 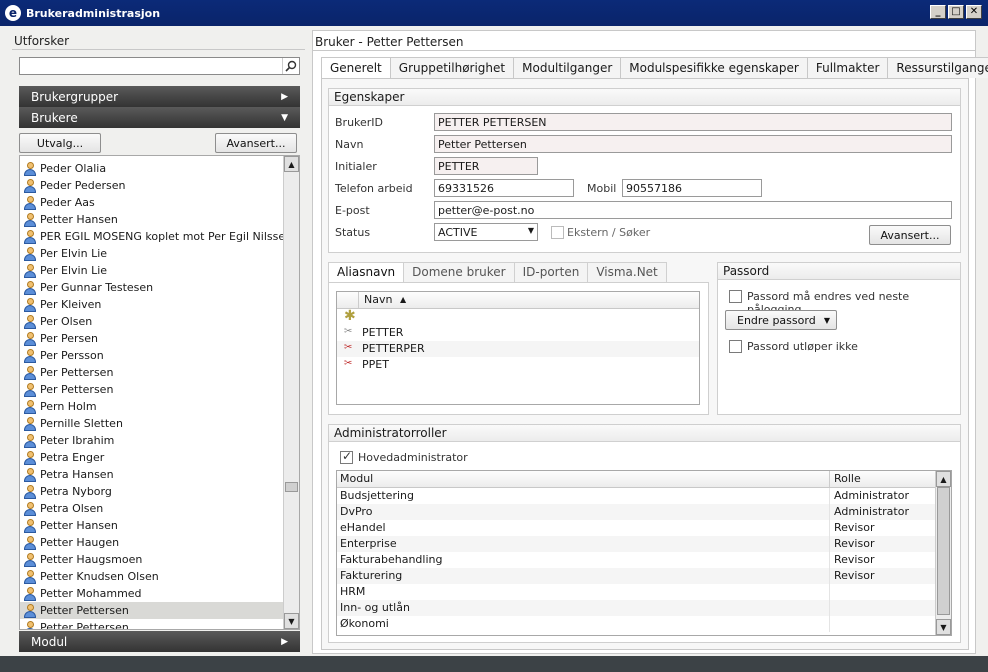 I want to click on column-modul: Modul, so click(x=583, y=479).